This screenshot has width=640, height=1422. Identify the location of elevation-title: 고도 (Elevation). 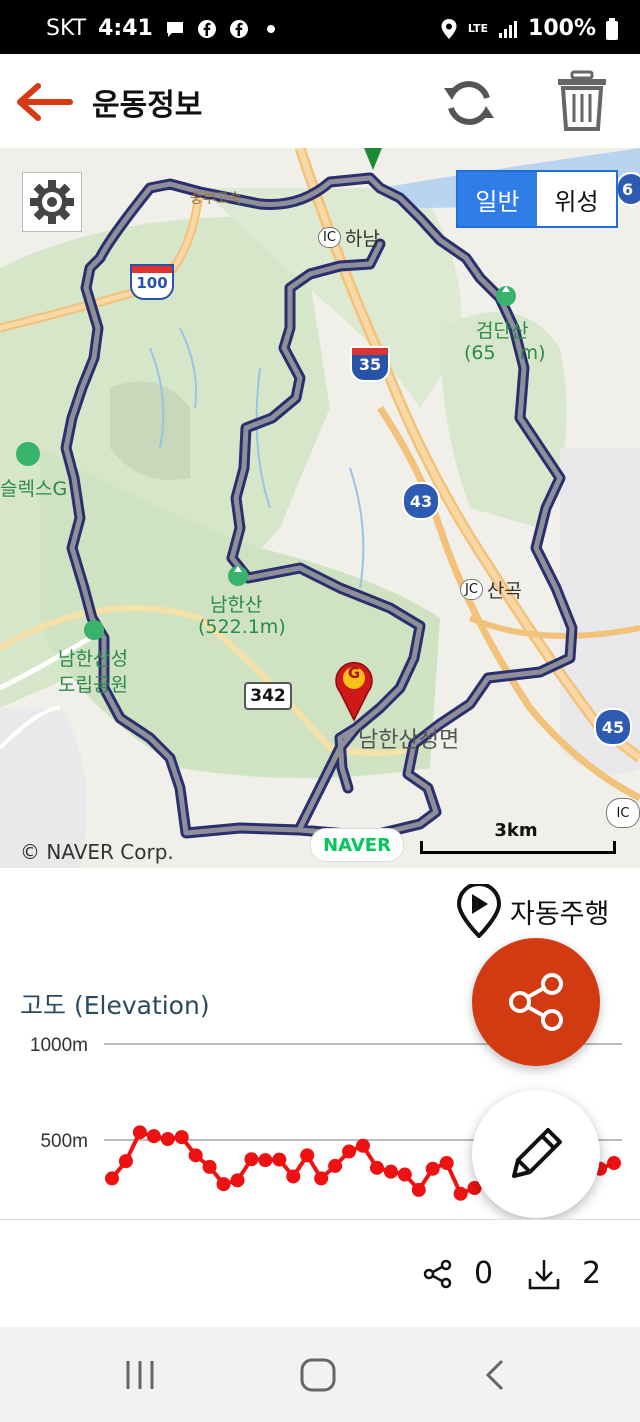
(115, 1005).